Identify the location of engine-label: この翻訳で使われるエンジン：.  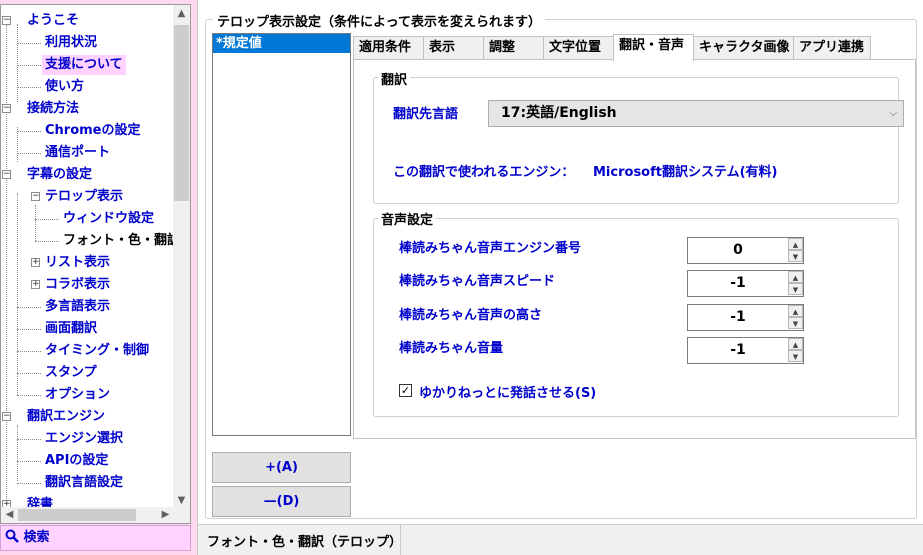
(484, 172).